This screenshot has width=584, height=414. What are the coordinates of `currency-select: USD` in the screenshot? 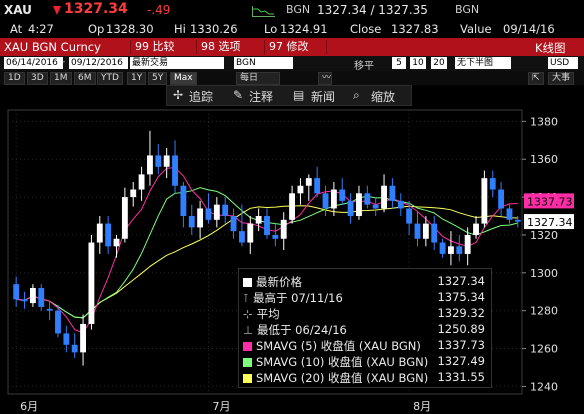 It's located at (563, 63).